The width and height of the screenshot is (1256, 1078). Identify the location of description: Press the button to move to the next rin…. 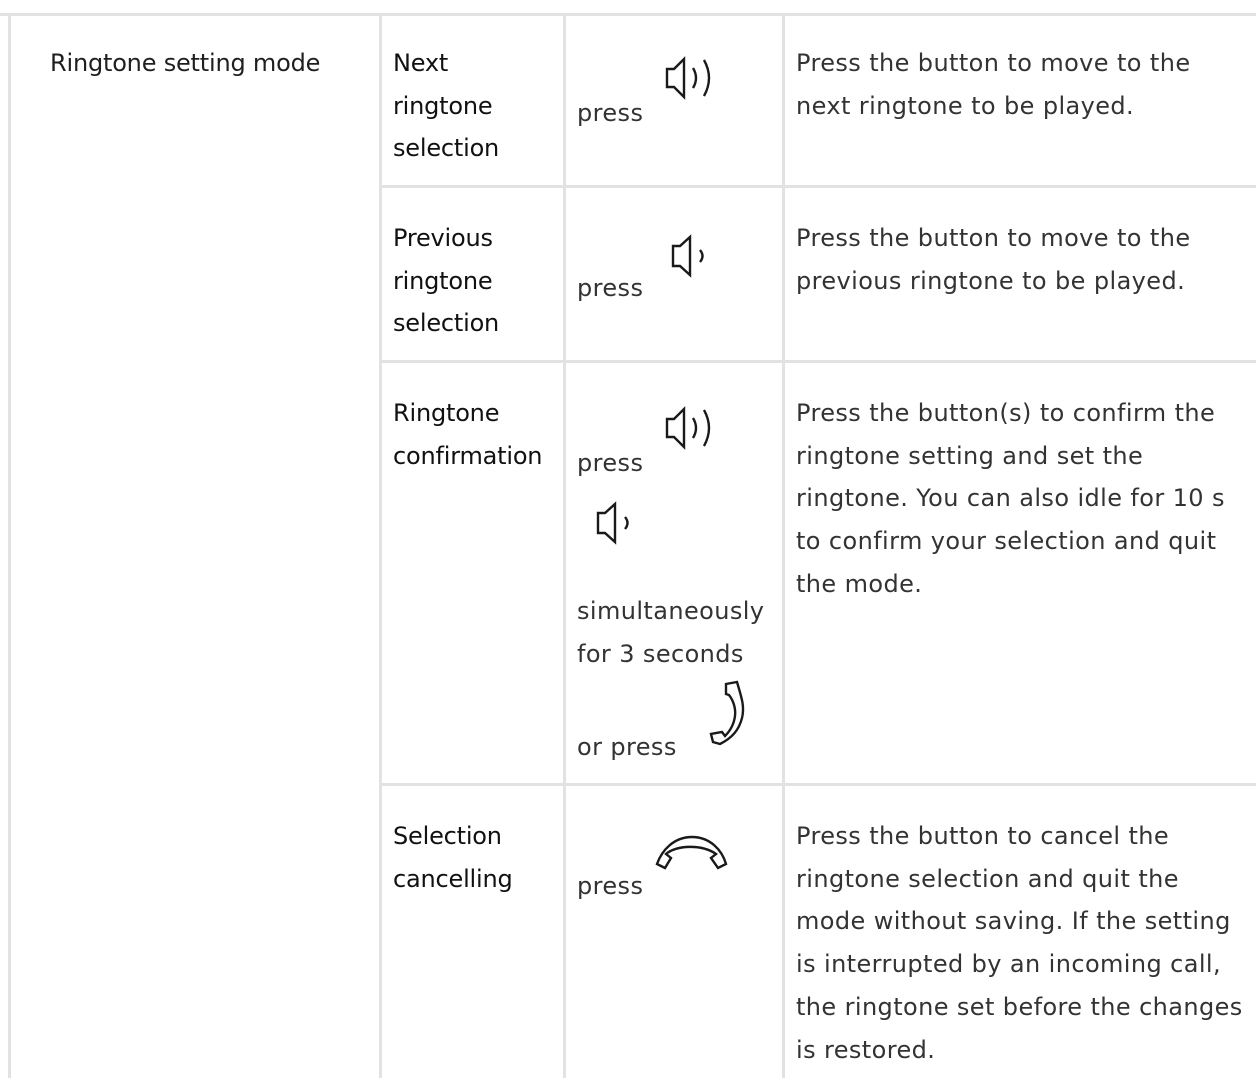
(993, 84).